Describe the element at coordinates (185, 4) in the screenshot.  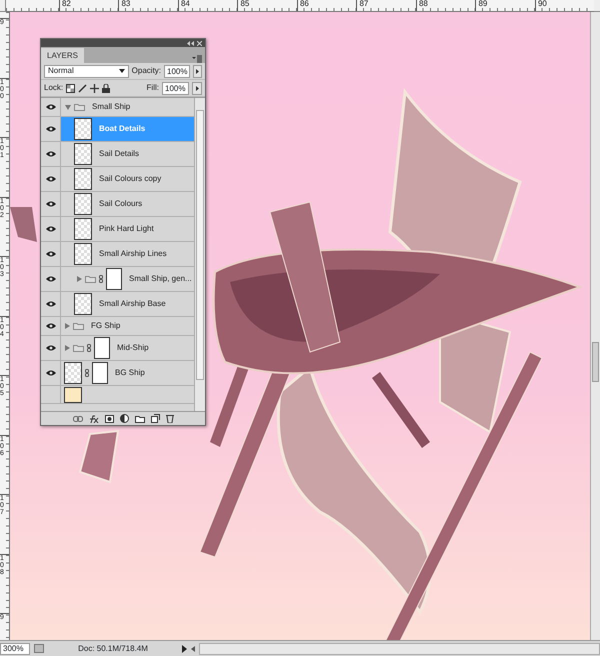
I see `ruler-label: 84` at that location.